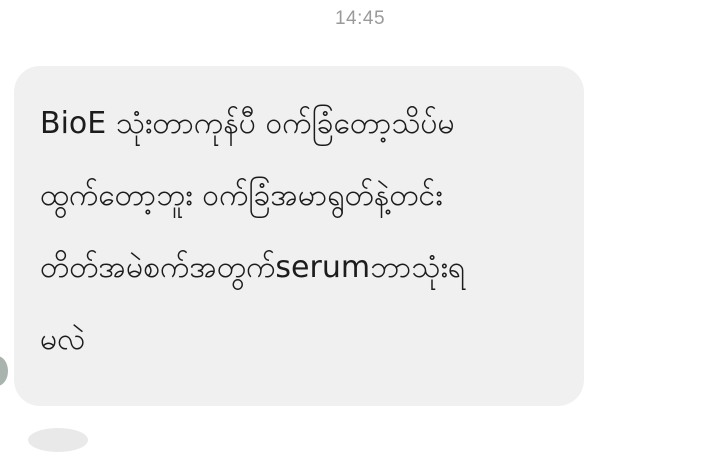 The image size is (720, 452). I want to click on message-text-line: မလဲ, so click(63, 339).